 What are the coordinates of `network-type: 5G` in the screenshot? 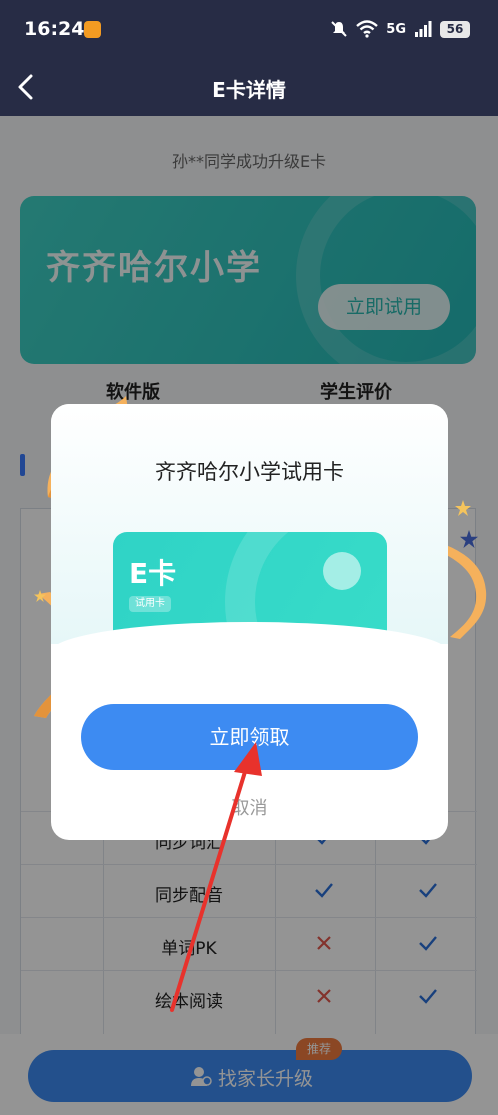 It's located at (396, 29).